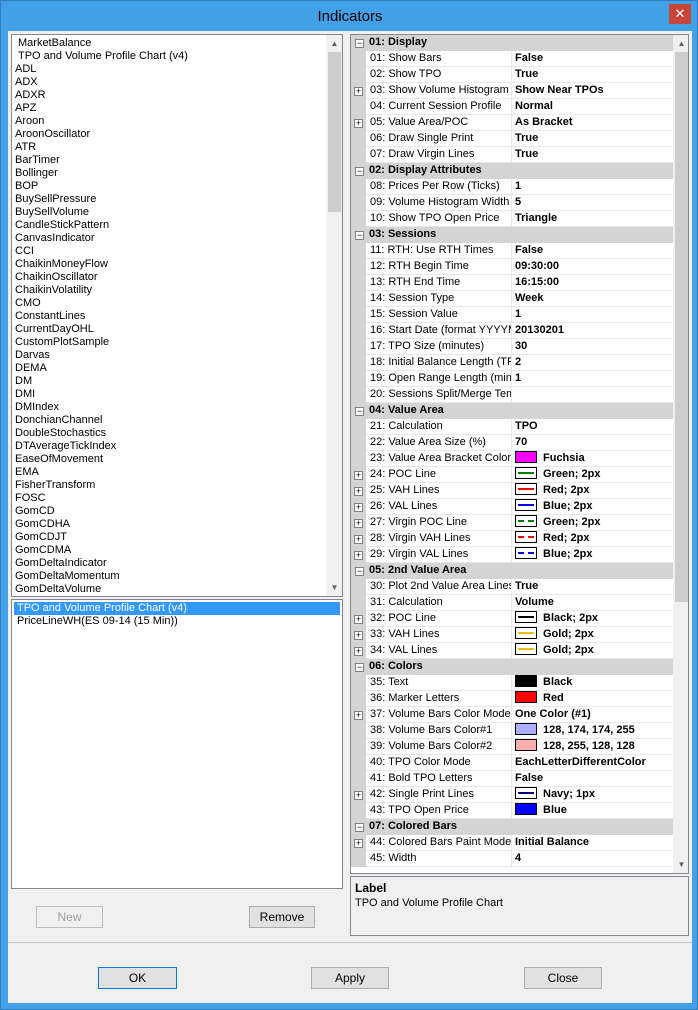 This screenshot has width=698, height=1010. I want to click on indicator-list-item: ChaikinMoneyFlow, so click(61, 264).